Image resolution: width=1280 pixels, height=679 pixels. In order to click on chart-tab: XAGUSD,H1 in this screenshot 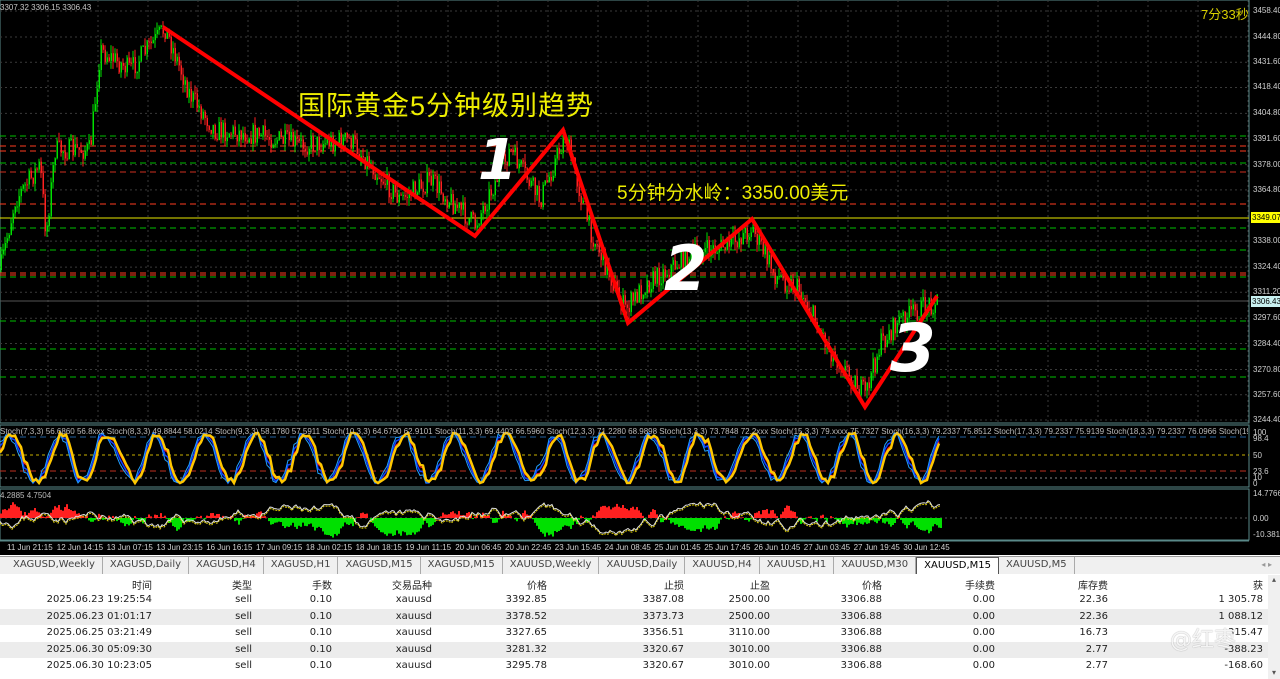, I will do `click(301, 565)`.